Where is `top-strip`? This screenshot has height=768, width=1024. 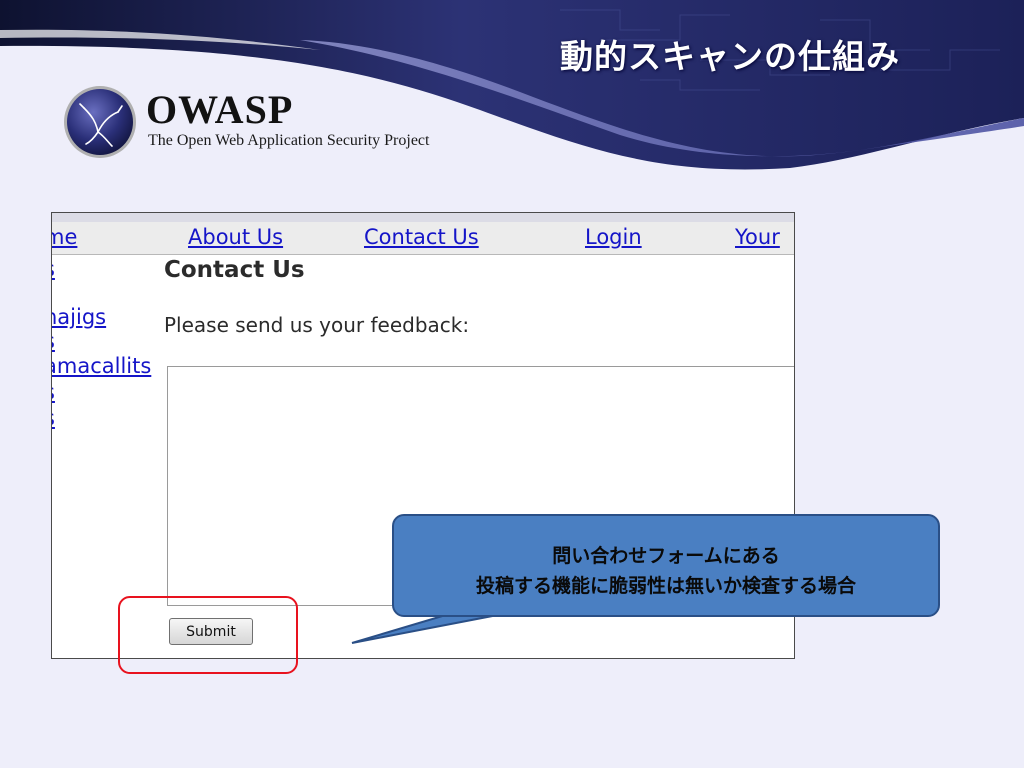 top-strip is located at coordinates (423, 217).